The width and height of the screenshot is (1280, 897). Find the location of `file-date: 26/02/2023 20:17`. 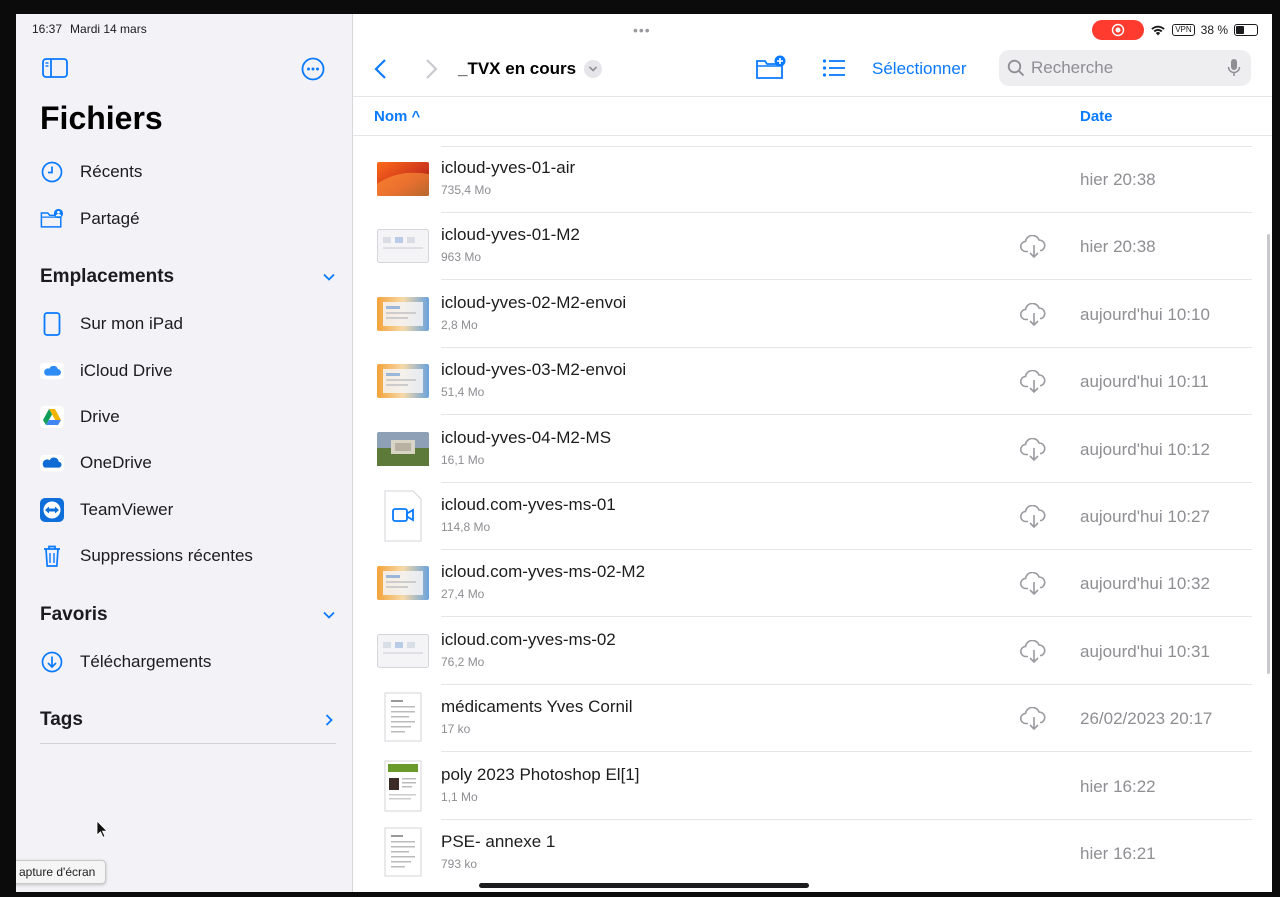

file-date: 26/02/2023 20:17 is located at coordinates (1146, 719).